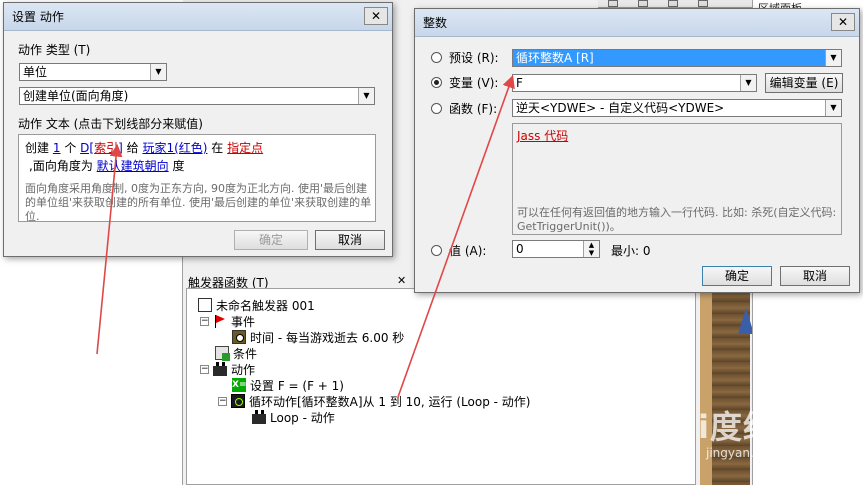 The width and height of the screenshot is (863, 485). I want to click on facing-param: 默认建筑朝向, so click(133, 166).